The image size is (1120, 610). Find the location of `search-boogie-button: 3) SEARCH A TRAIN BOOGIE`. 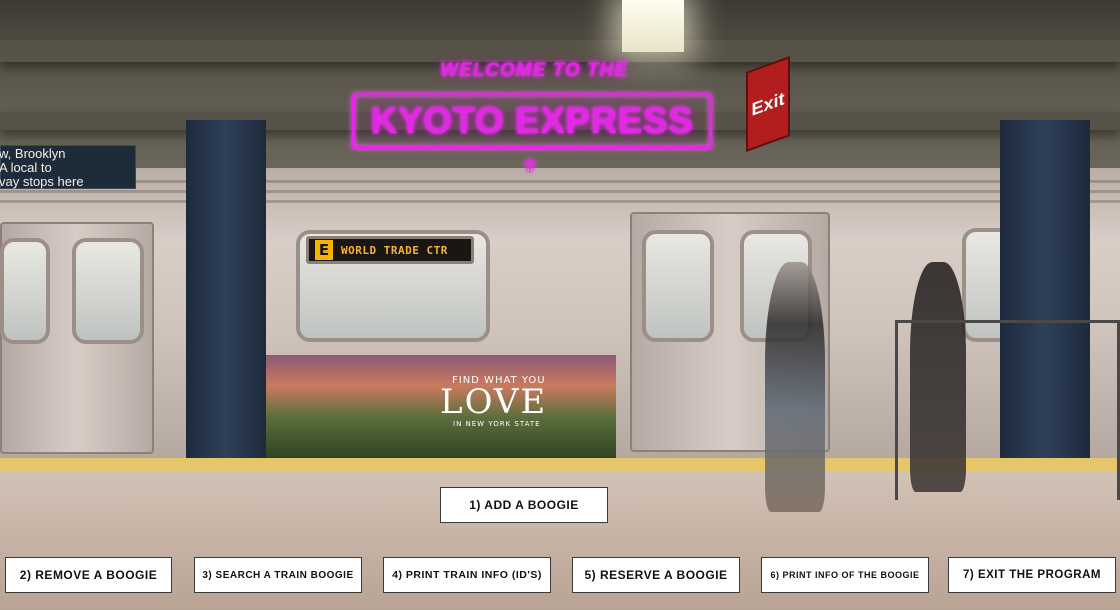

search-boogie-button: 3) SEARCH A TRAIN BOOGIE is located at coordinates (278, 575).